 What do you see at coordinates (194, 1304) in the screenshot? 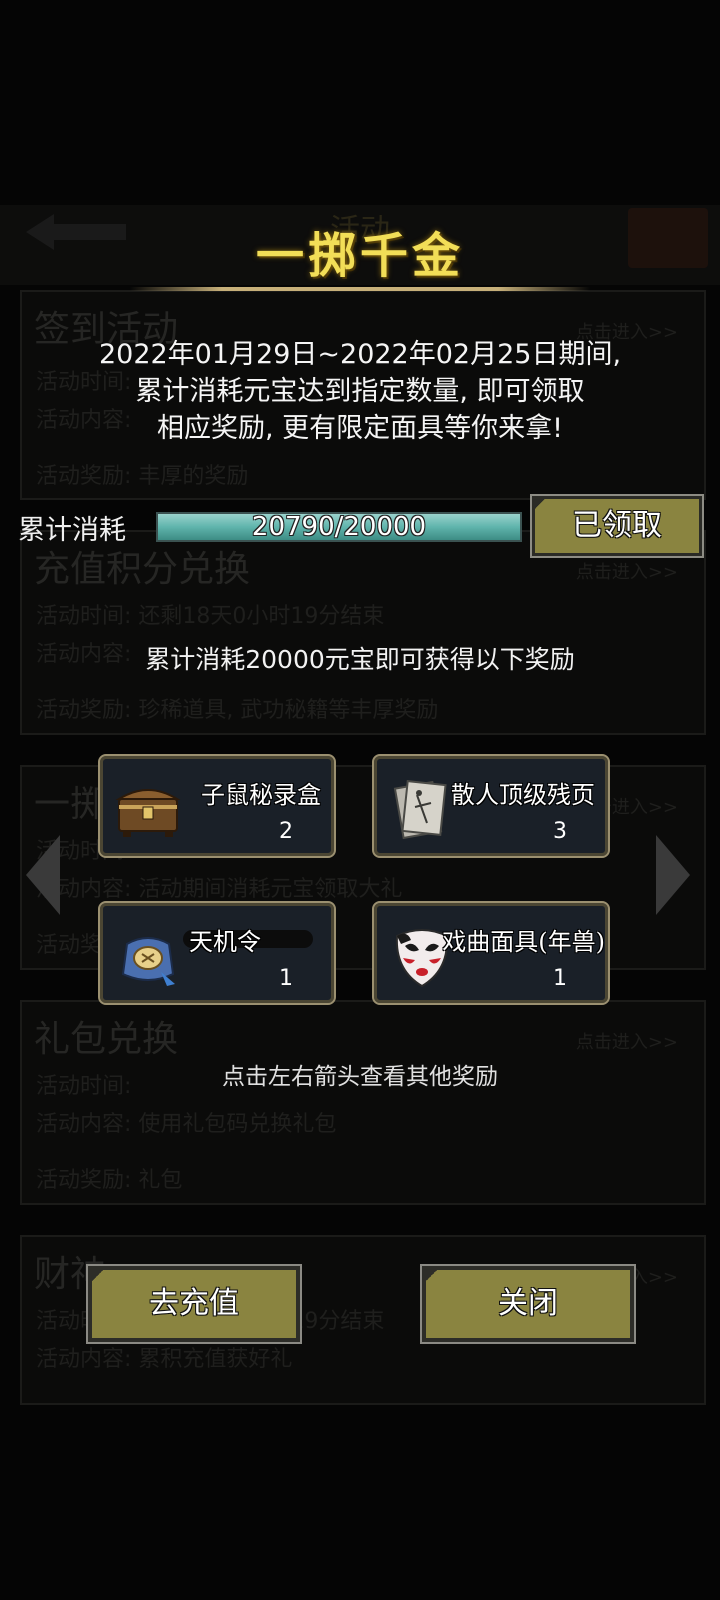
I see `recharge-button: 去充值` at bounding box center [194, 1304].